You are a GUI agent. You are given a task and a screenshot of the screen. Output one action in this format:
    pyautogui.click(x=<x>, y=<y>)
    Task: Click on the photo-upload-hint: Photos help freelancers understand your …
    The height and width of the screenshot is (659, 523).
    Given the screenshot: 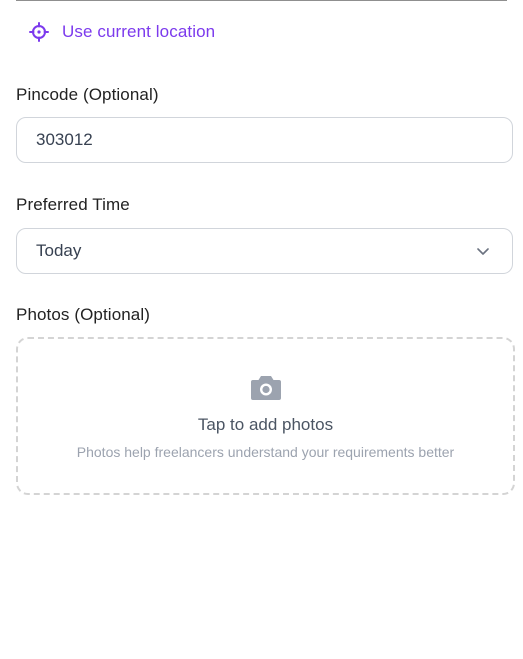 What is the action you would take?
    pyautogui.click(x=265, y=452)
    